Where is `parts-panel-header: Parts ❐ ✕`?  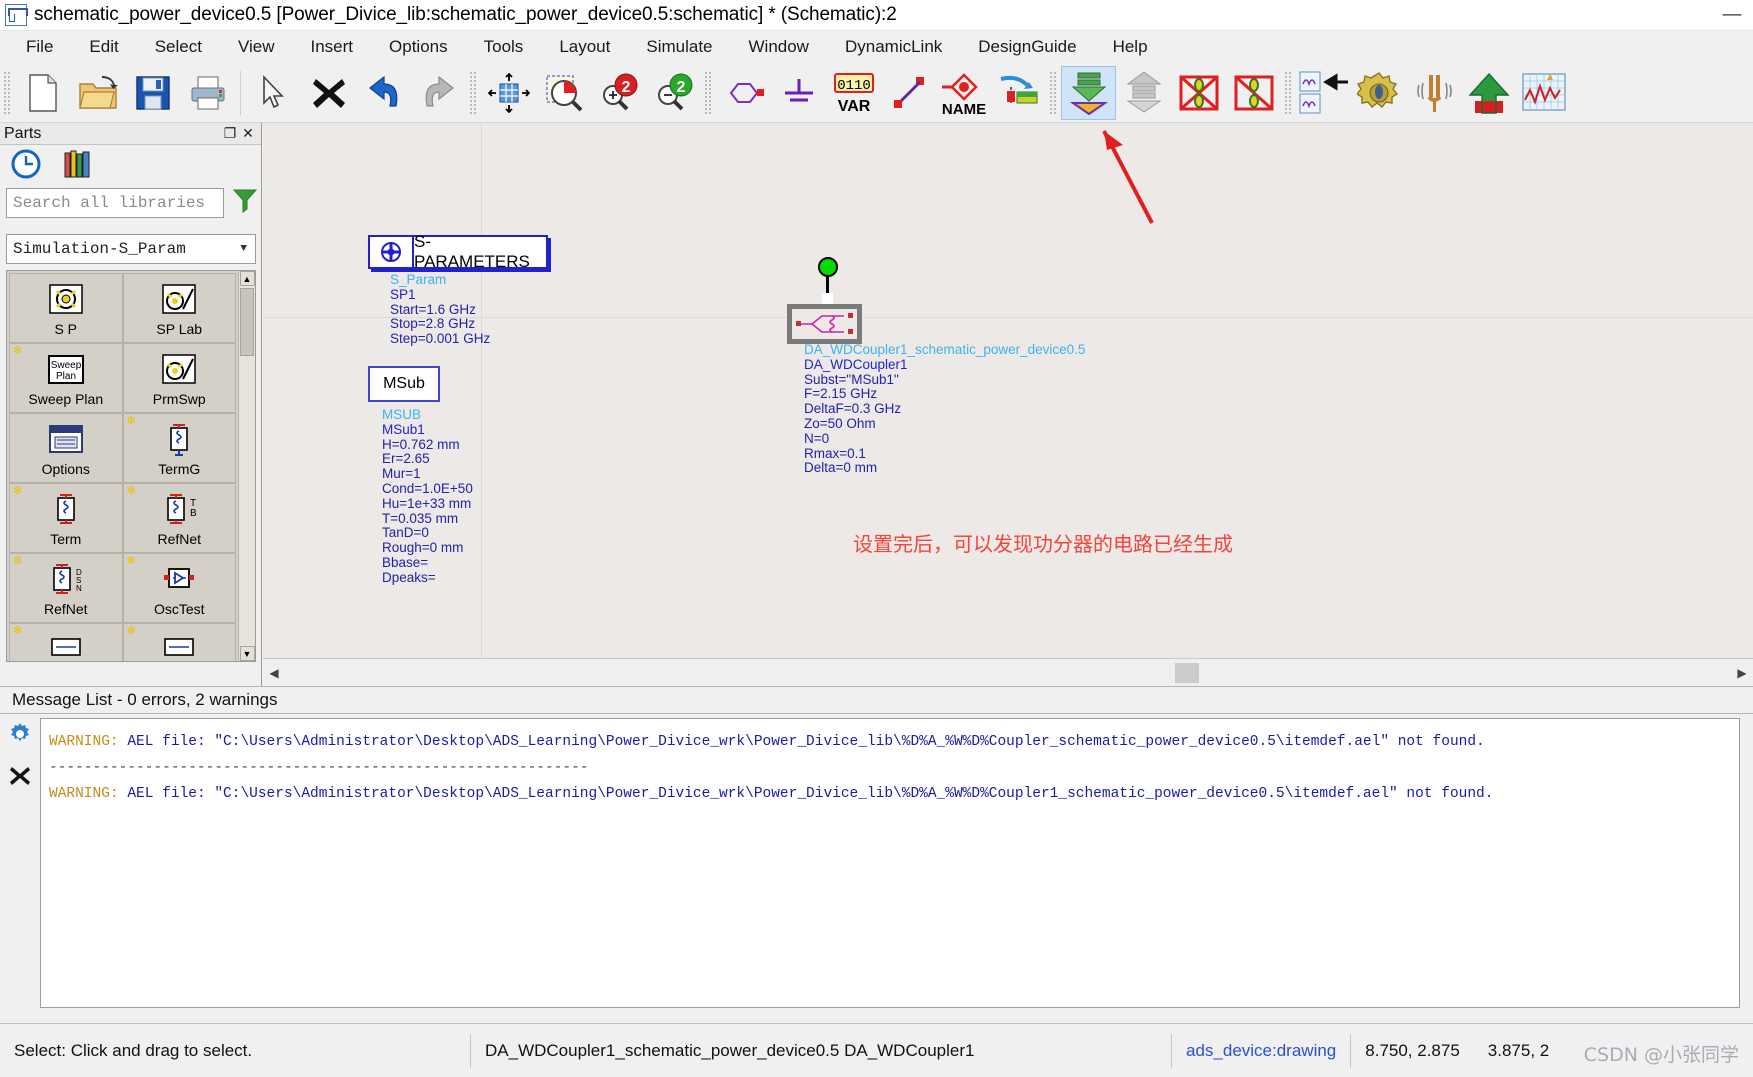
parts-panel-header: Parts ❐ ✕ is located at coordinates (130, 134).